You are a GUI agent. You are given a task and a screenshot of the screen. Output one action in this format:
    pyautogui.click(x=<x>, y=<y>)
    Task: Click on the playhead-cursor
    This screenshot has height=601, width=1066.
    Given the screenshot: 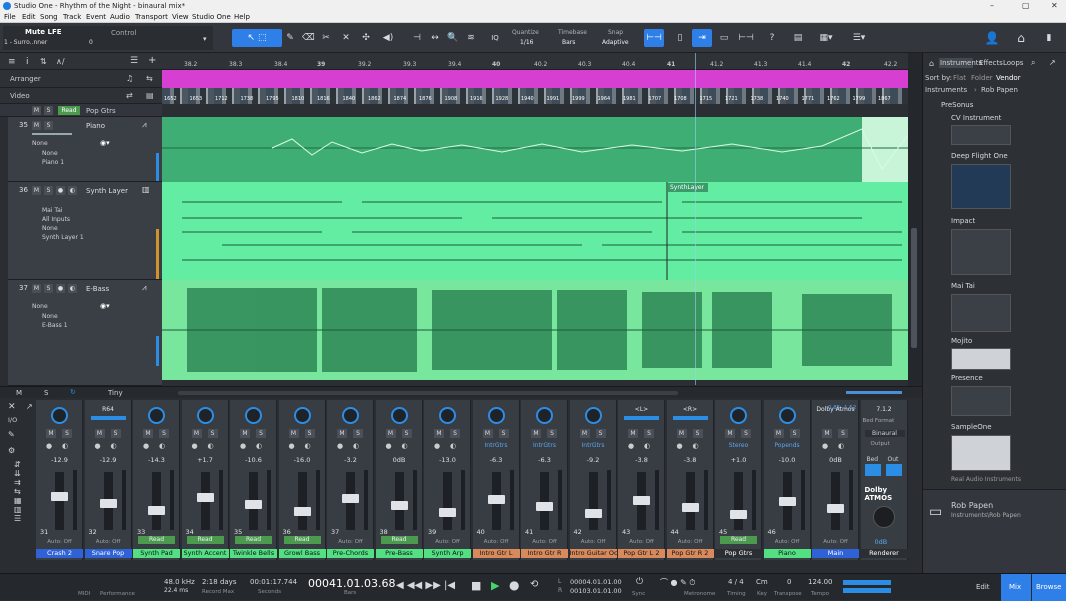 What is the action you would take?
    pyautogui.click(x=695, y=219)
    